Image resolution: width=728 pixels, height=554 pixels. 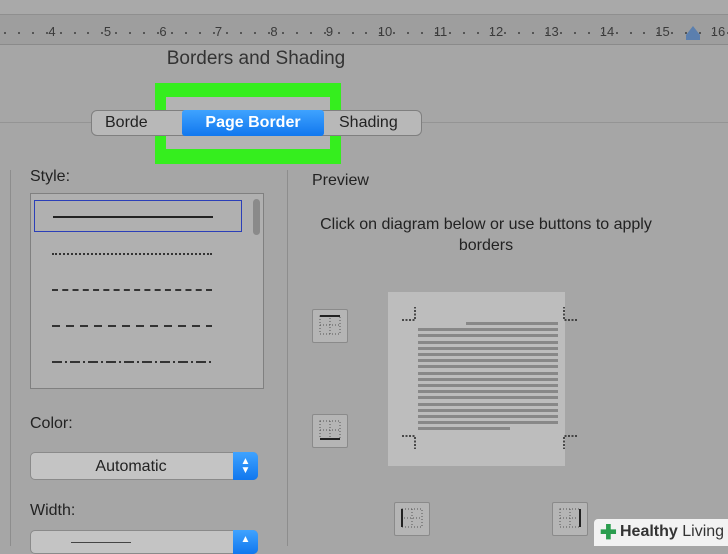 What do you see at coordinates (256, 58) in the screenshot?
I see `dialog-title: Borders and Shading` at bounding box center [256, 58].